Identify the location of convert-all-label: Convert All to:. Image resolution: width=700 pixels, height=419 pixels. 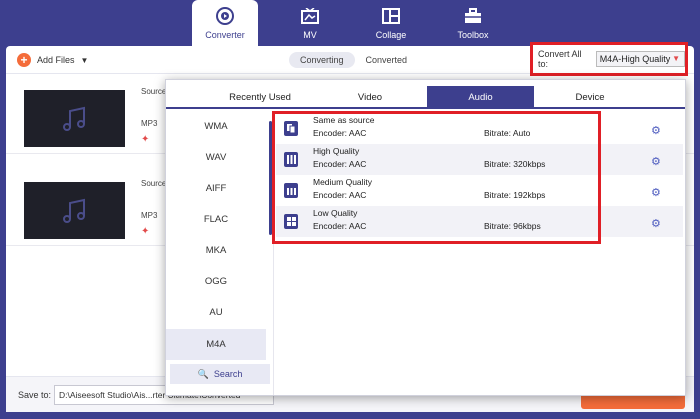
(560, 59).